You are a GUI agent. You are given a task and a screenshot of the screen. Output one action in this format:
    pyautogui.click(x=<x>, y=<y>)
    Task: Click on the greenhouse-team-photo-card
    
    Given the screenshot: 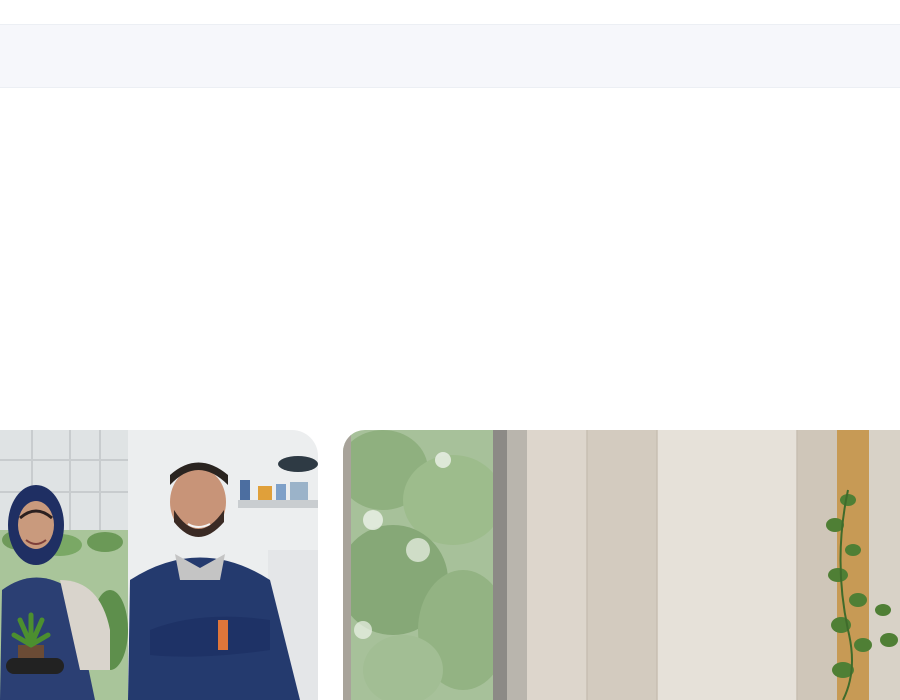 What is the action you would take?
    pyautogui.click(x=159, y=565)
    